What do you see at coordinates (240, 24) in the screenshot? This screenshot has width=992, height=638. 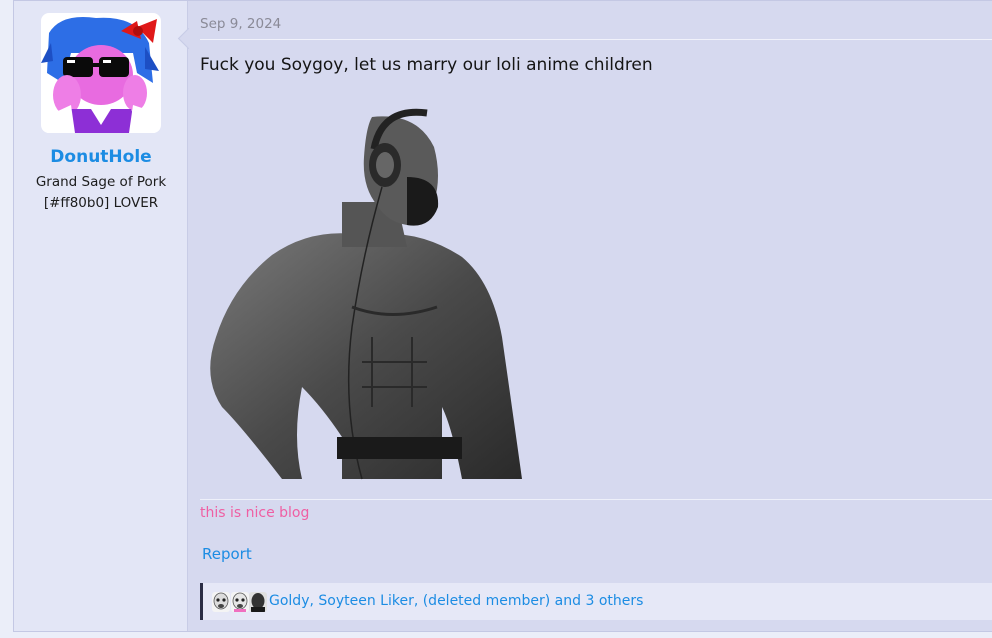 I see `post-date: Sep 9, 2024` at bounding box center [240, 24].